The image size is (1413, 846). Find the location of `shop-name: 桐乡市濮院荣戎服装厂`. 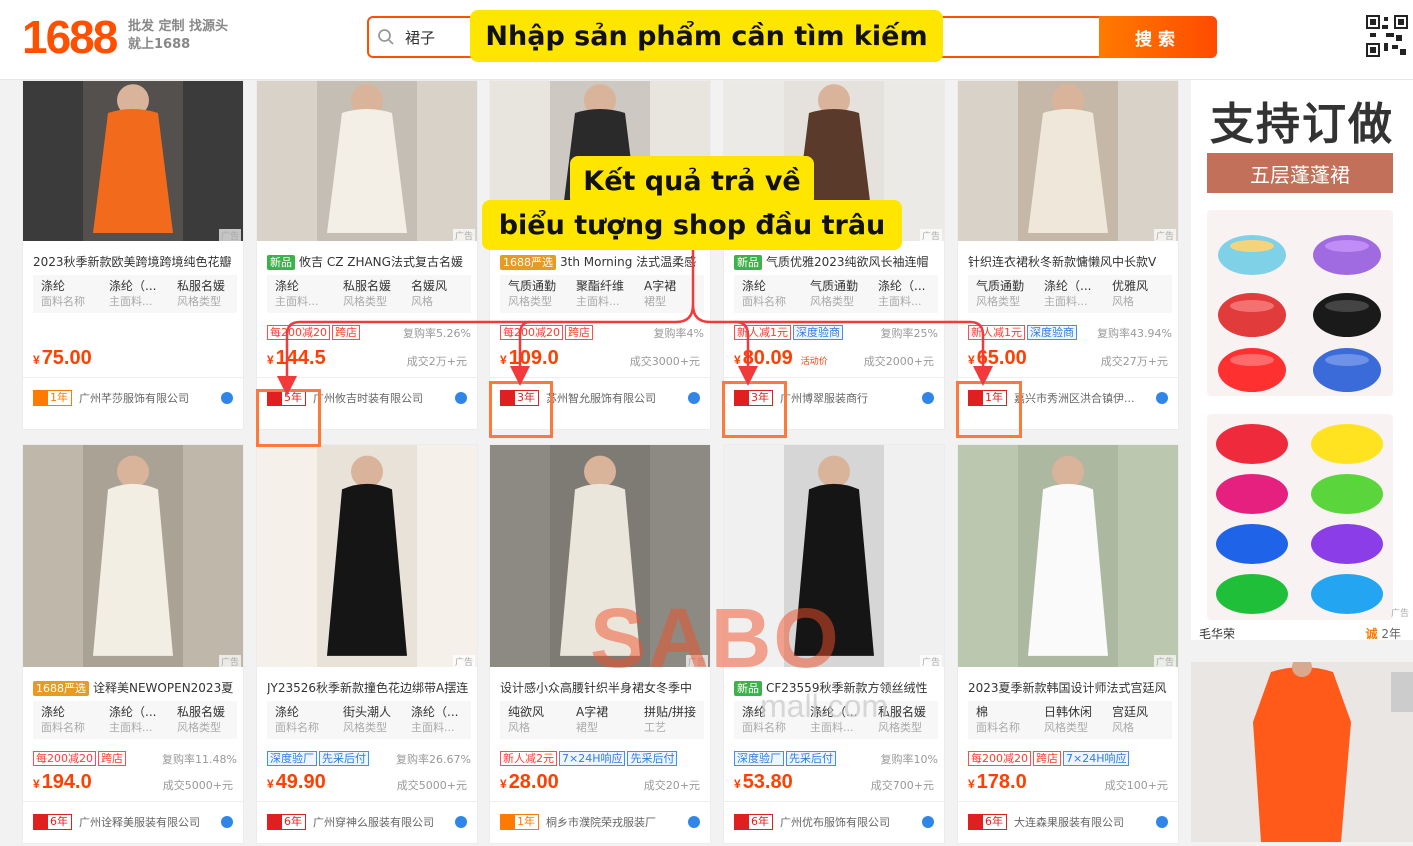

shop-name: 桐乡市濮院荣戎服装厂 is located at coordinates (616, 822).